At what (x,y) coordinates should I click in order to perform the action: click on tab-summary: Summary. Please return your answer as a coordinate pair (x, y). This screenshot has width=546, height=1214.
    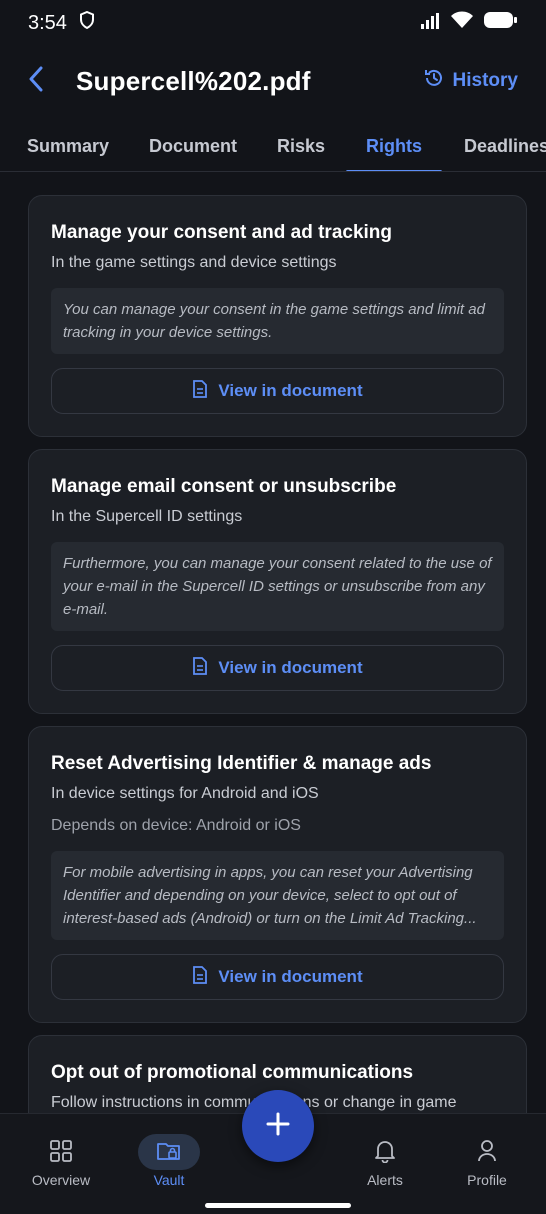
    Looking at the image, I should click on (68, 145).